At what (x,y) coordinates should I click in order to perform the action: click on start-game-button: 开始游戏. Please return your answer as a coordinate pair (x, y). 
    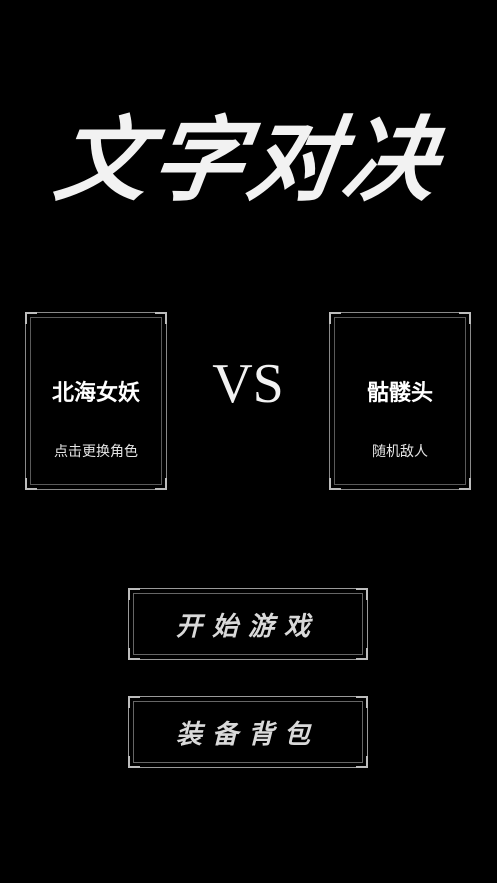
    Looking at the image, I should click on (248, 624).